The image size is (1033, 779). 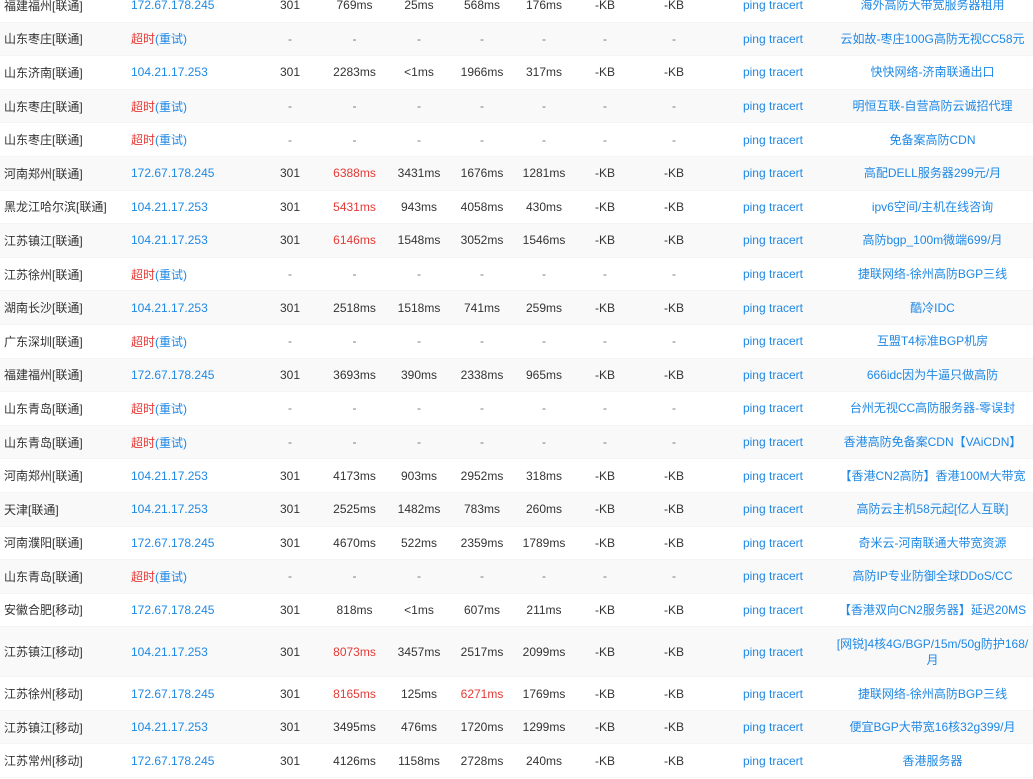 I want to click on connect-time-cell: 568ms, so click(x=482, y=6).